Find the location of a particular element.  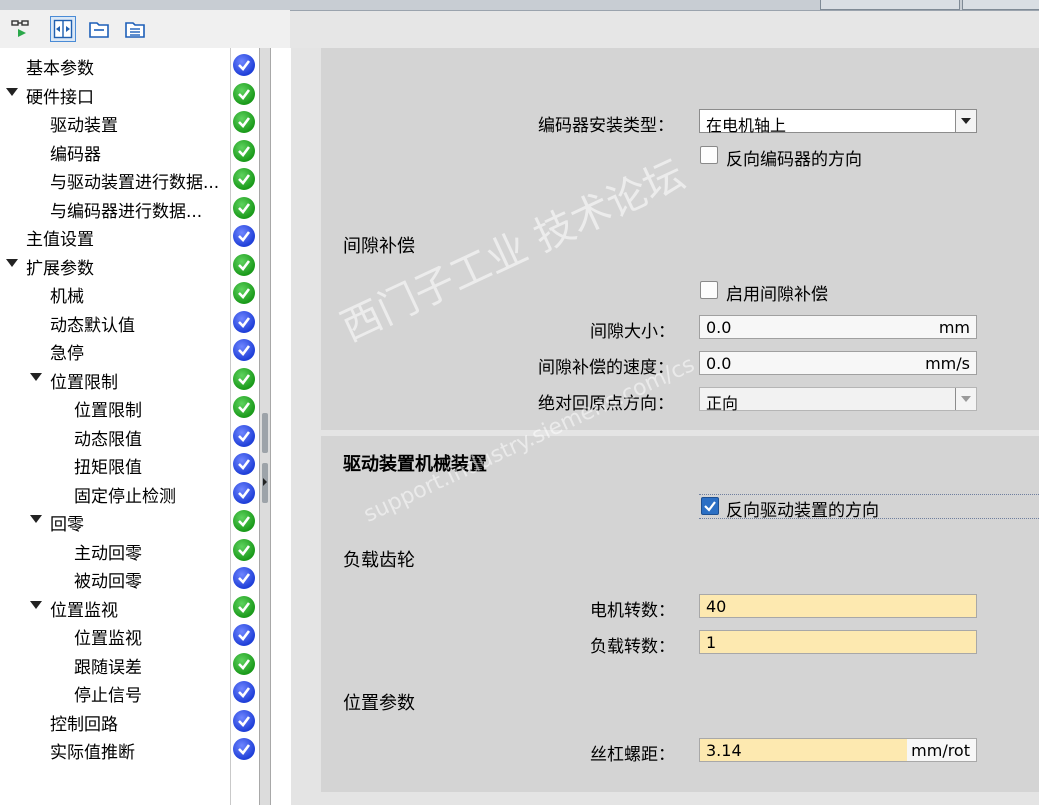

load-revolutions-field: 1 is located at coordinates (838, 642).